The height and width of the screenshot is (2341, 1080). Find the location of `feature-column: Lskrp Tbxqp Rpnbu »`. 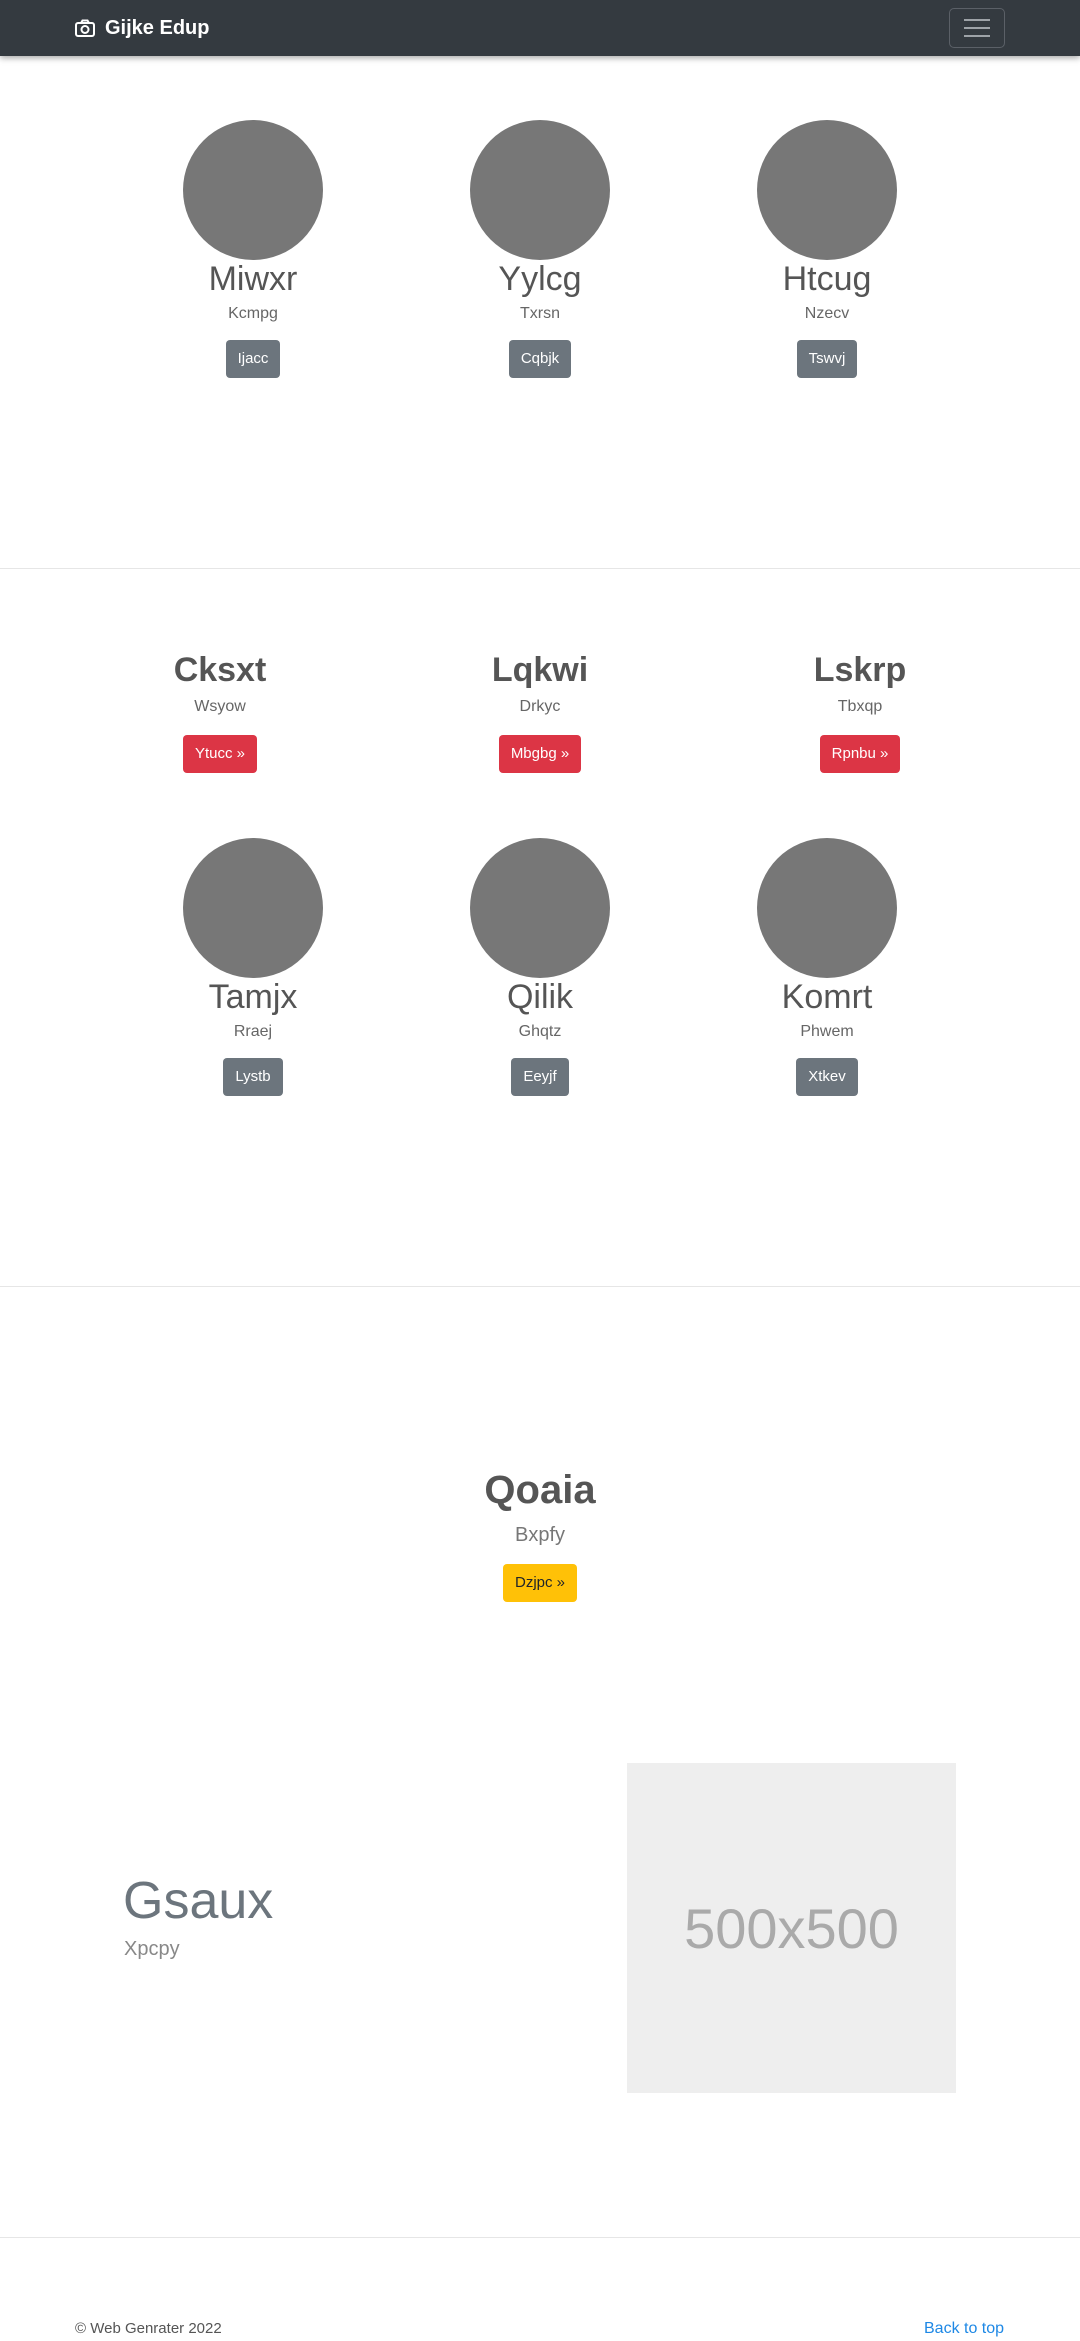

feature-column: Lskrp Tbxqp Rpnbu » is located at coordinates (860, 711).